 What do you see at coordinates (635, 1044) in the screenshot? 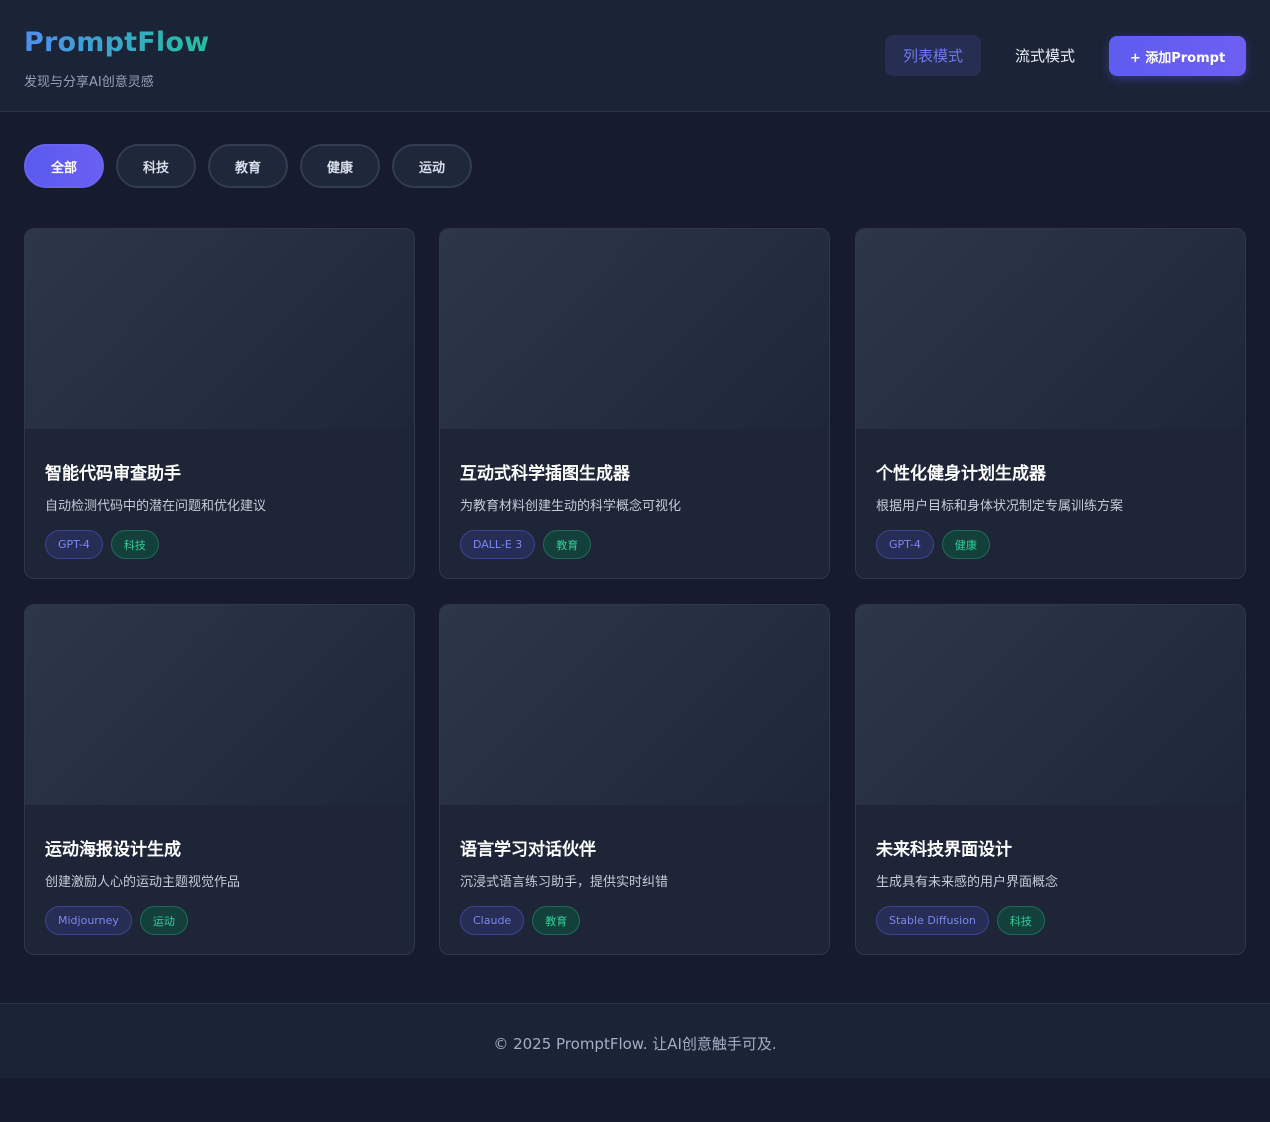
I see `footer-copyright: © 2025 PromptFlow. 让AI创意触手可及.` at bounding box center [635, 1044].